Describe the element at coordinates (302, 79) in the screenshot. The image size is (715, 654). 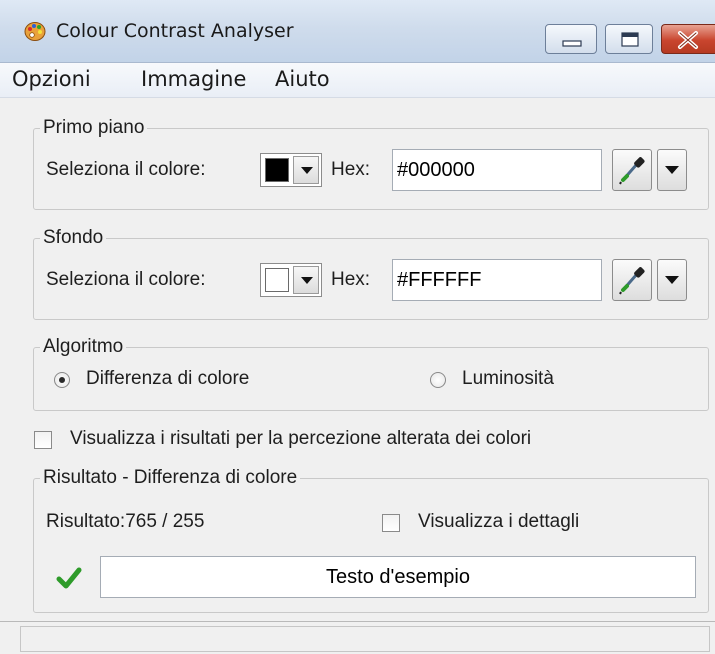
I see `menu-aiuto: Aiuto` at that location.